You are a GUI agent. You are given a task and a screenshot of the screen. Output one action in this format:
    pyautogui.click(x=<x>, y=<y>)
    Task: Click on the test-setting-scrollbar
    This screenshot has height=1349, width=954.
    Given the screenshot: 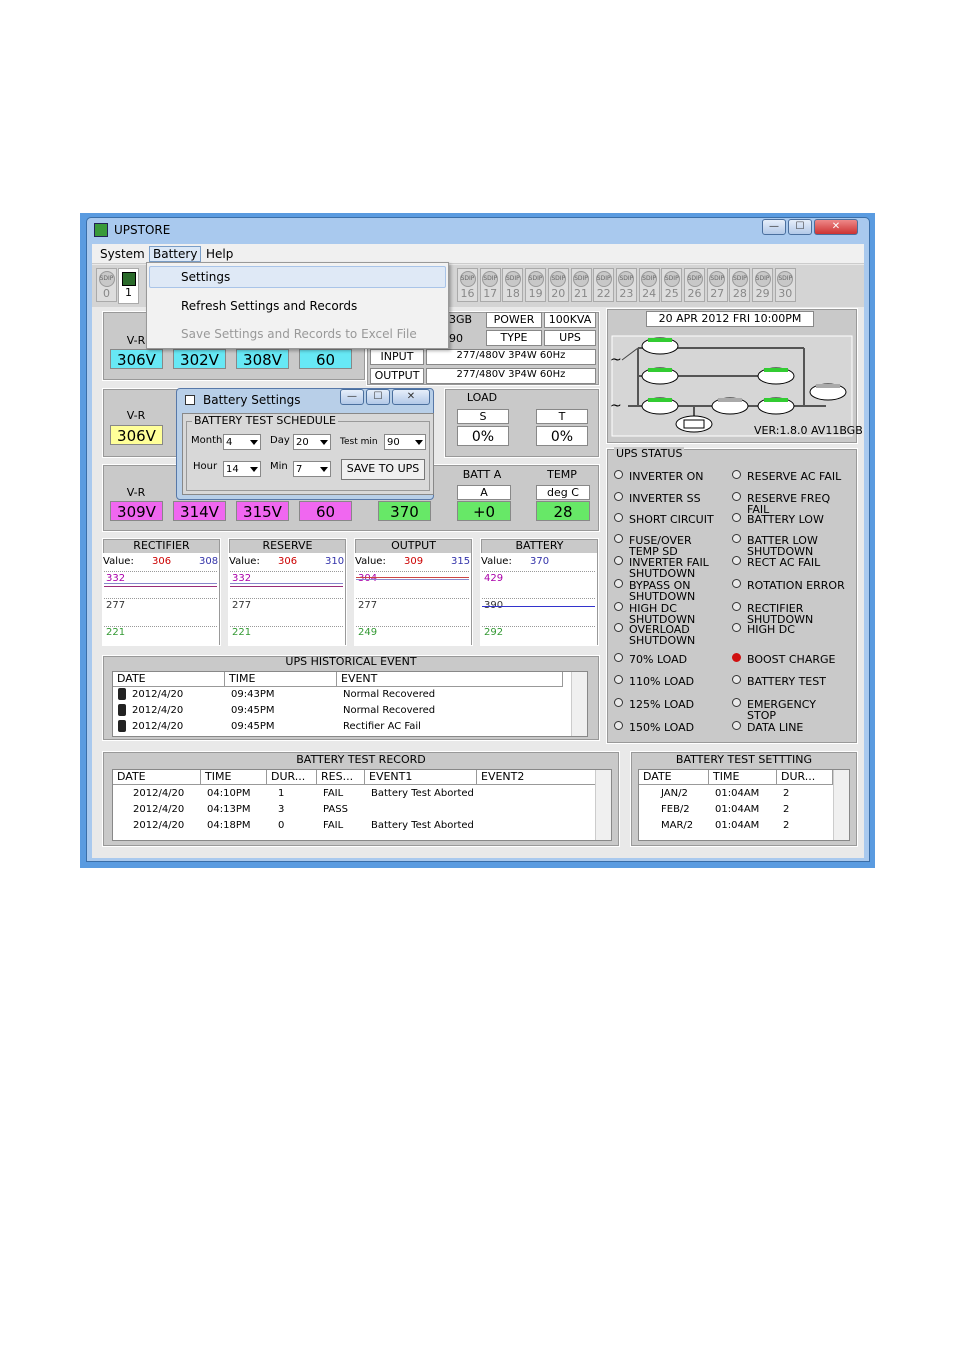 What is the action you would take?
    pyautogui.click(x=841, y=805)
    